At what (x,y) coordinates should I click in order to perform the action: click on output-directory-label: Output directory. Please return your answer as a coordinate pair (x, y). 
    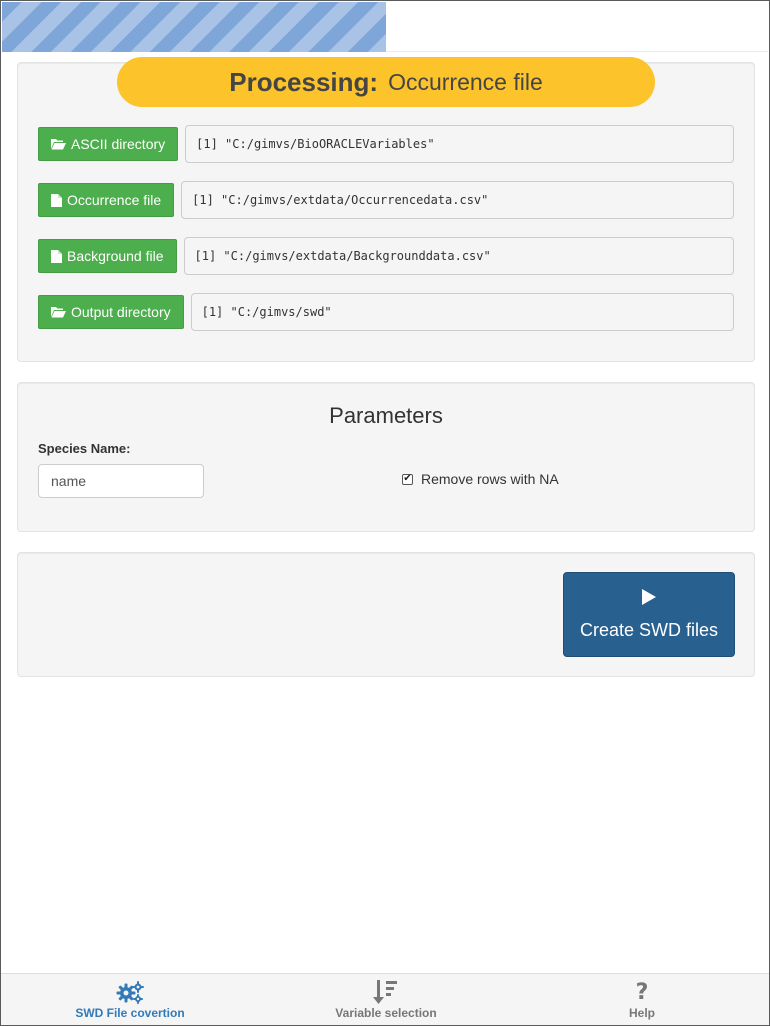
    Looking at the image, I should click on (121, 312).